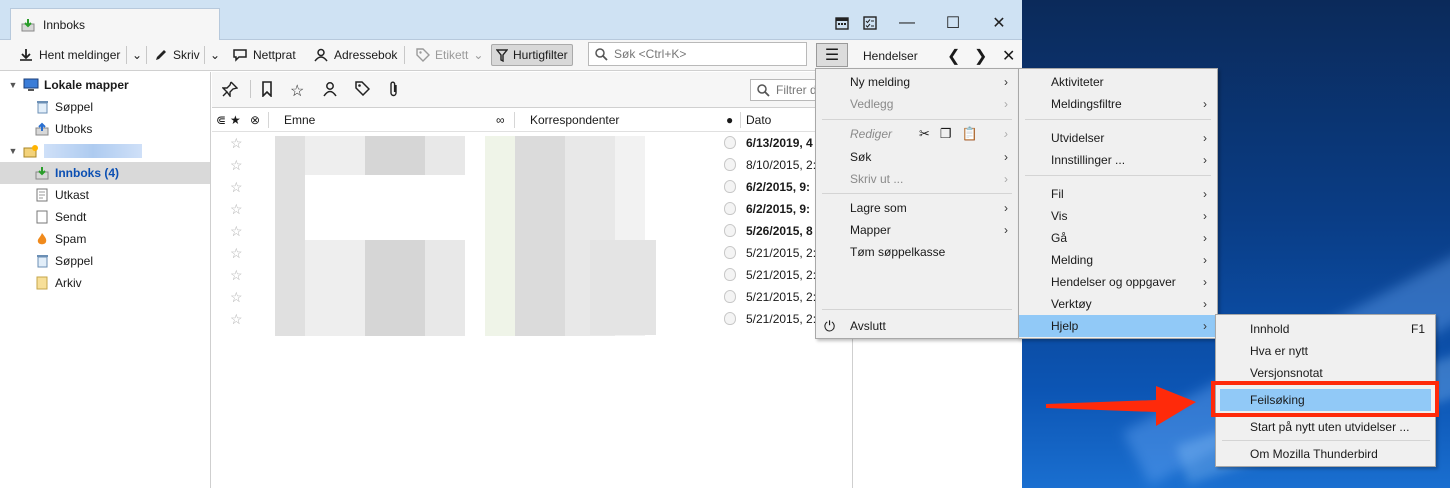  What do you see at coordinates (1118, 160) in the screenshot?
I see `menu-settings: Innstillinger ... ›` at bounding box center [1118, 160].